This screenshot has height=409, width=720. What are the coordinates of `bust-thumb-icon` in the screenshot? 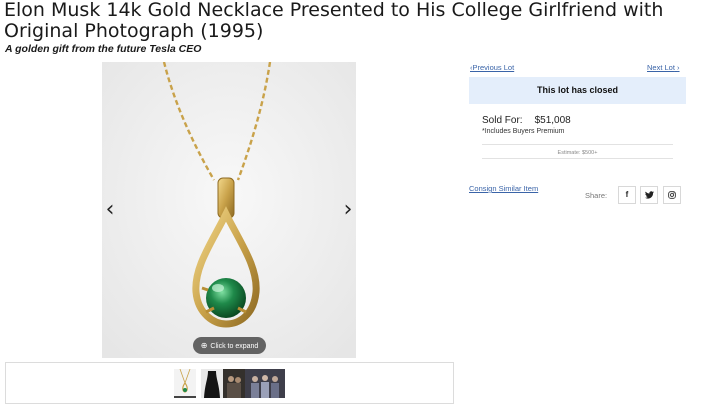 It's located at (212, 384).